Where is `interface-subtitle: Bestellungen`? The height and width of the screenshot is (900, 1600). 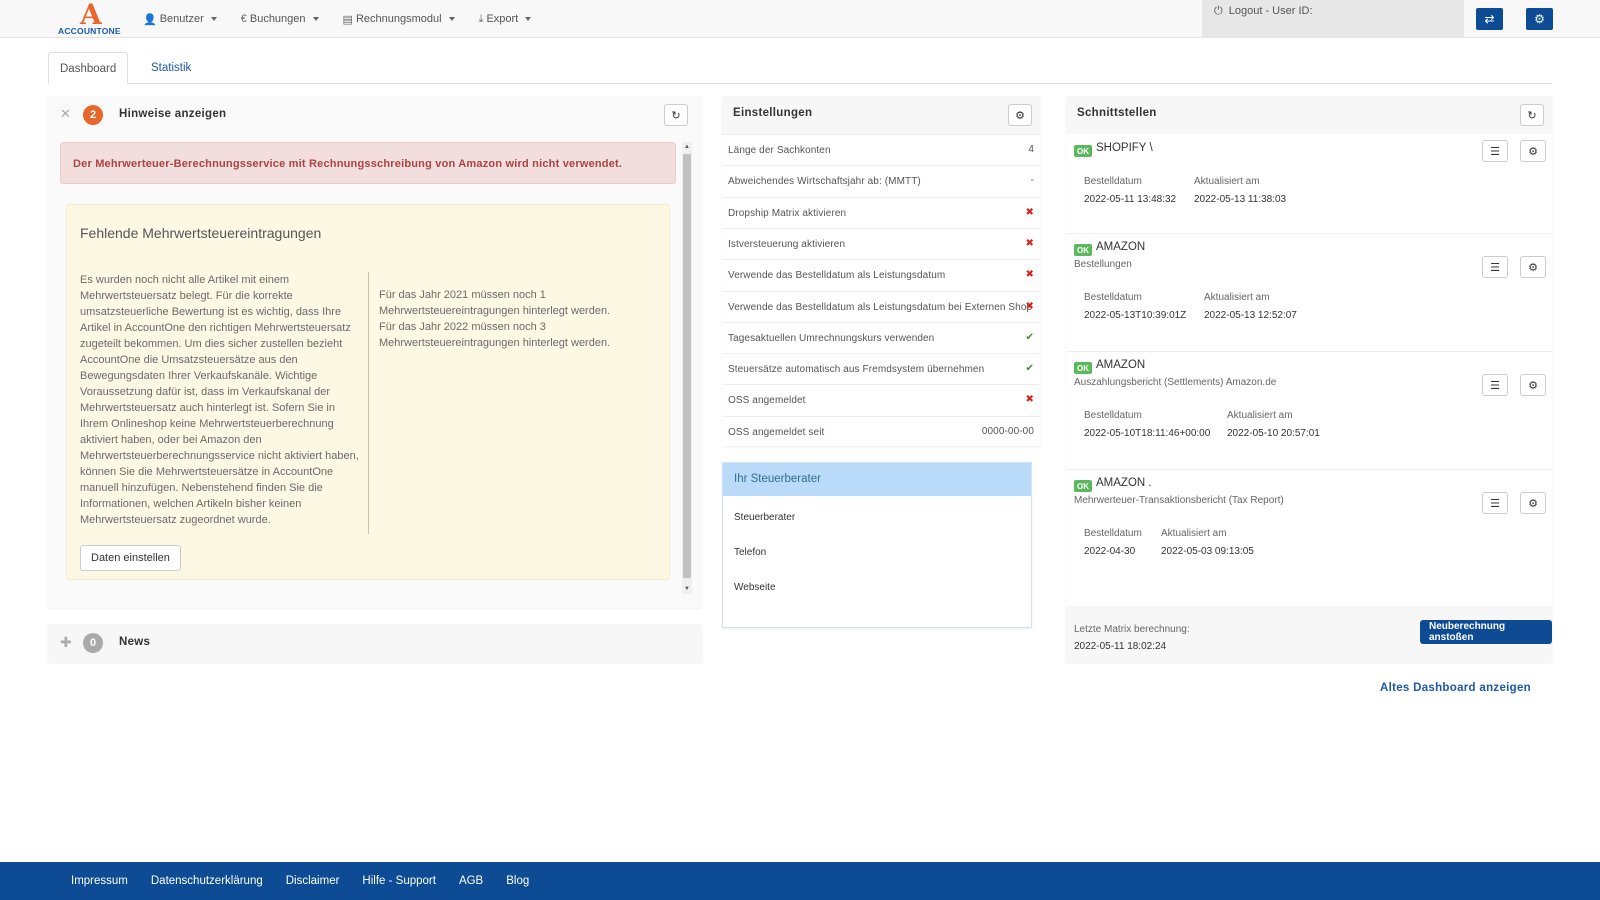
interface-subtitle: Bestellungen is located at coordinates (1103, 264).